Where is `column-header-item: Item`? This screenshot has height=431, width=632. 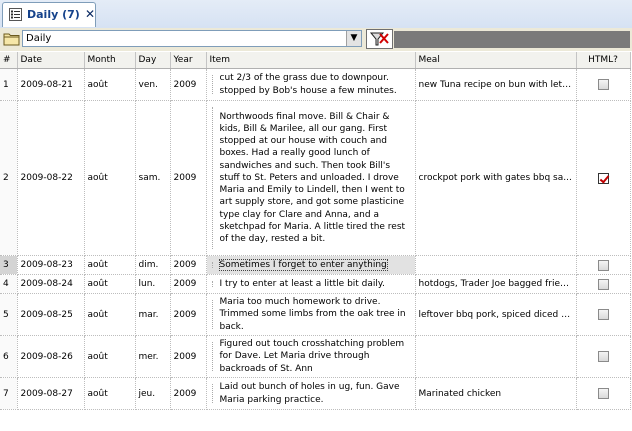
column-header-item: Item is located at coordinates (311, 60).